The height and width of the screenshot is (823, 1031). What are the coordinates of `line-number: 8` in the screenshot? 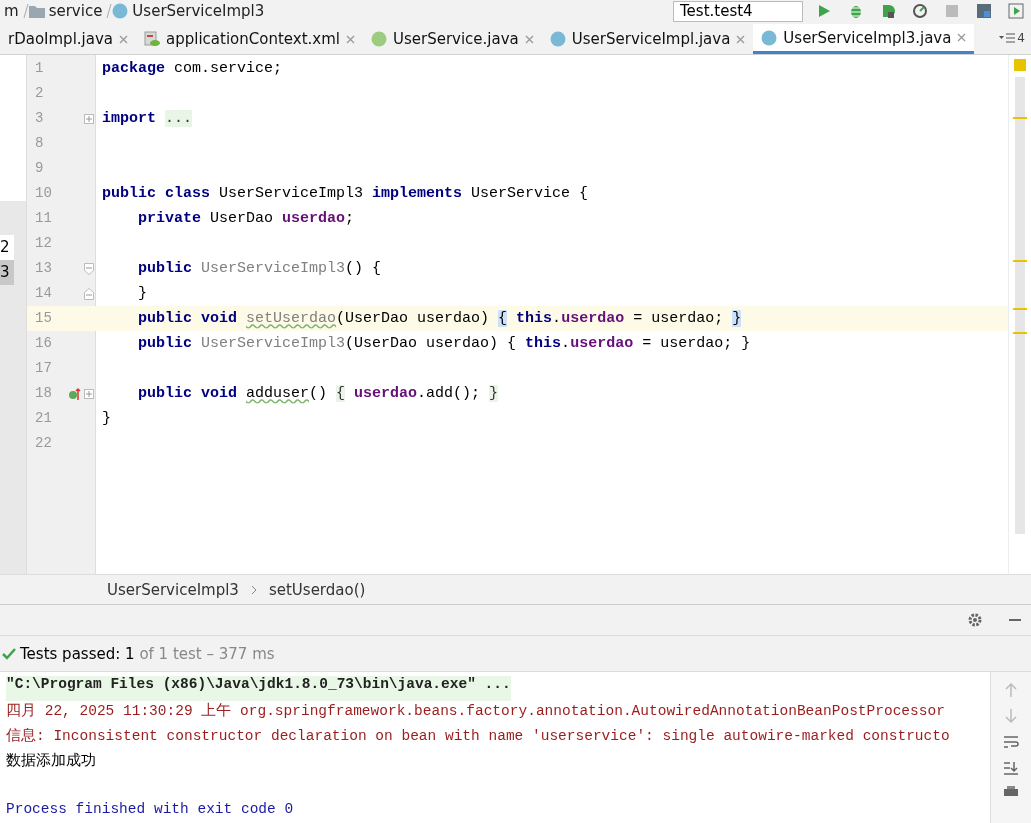 It's located at (39, 143).